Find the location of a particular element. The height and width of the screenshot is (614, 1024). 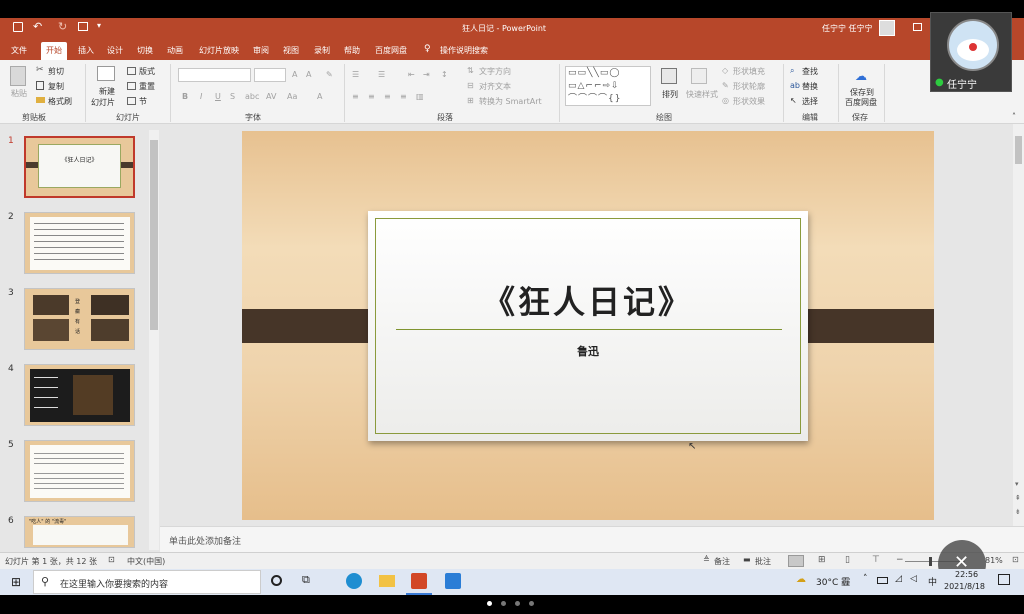

notes-pane: 单击此处添加备注 is located at coordinates (592, 539).